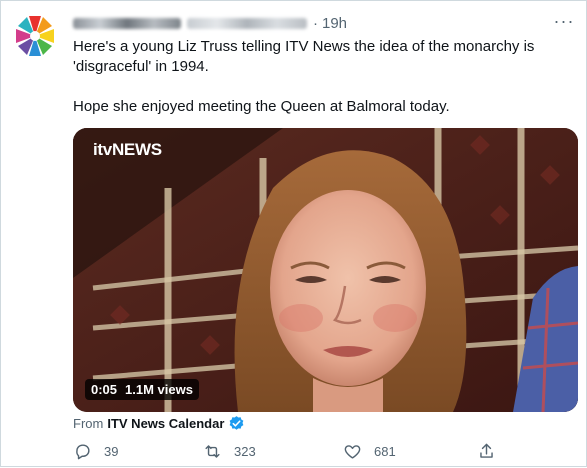 This screenshot has height=468, width=587. I want to click on rainbow-logo-avatar, so click(35, 36).